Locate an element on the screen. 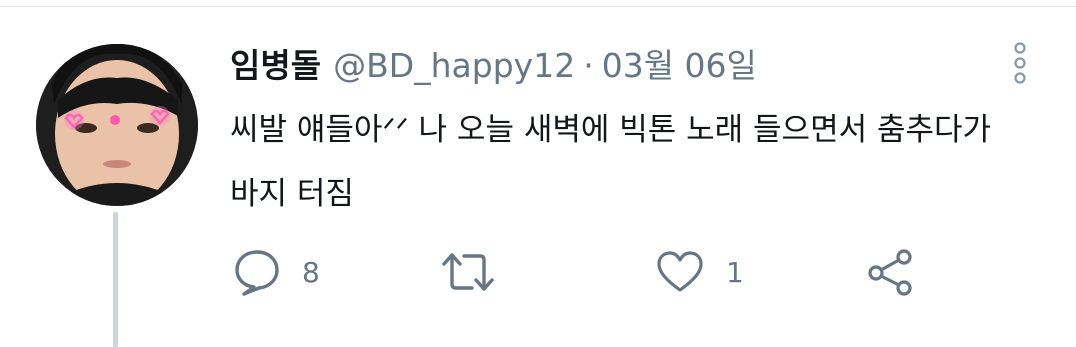 Image resolution: width=1076 pixels, height=347 pixels. reply-count: 8 is located at coordinates (311, 272).